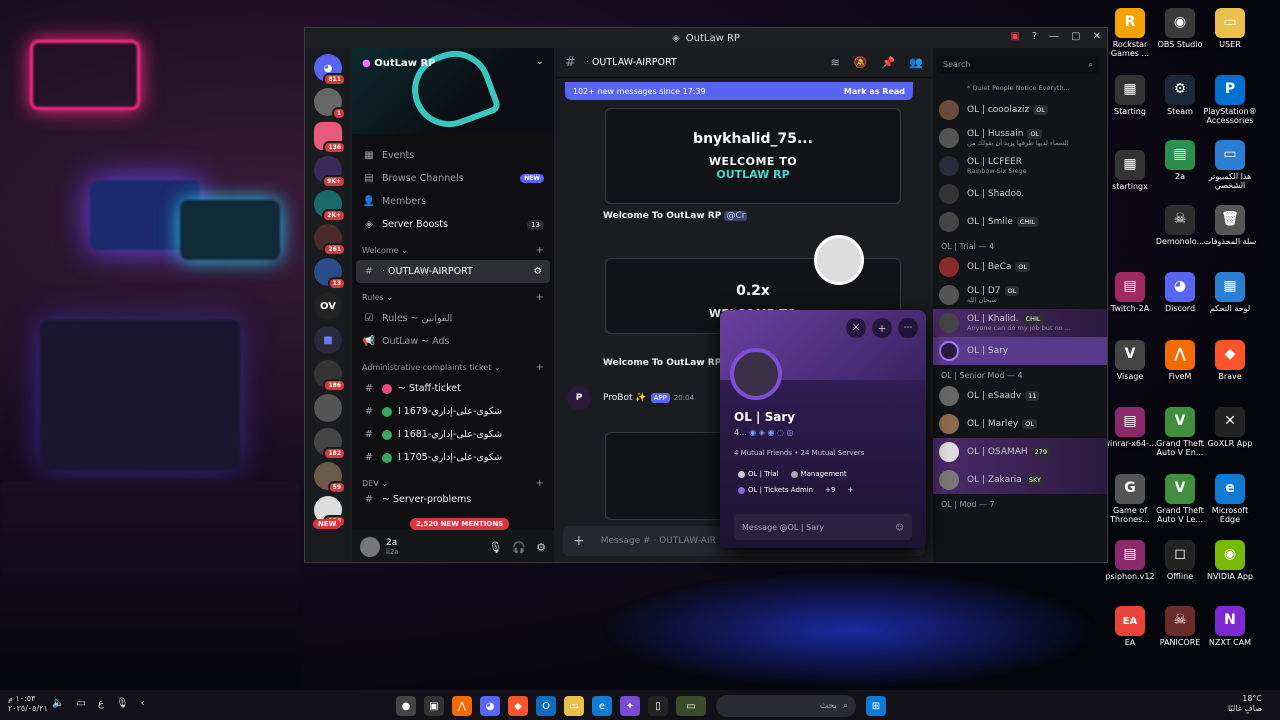 Image resolution: width=1280 pixels, height=720 pixels. What do you see at coordinates (1180, 627) in the screenshot?
I see `desktop-icon: ☠ PANICORE` at bounding box center [1180, 627].